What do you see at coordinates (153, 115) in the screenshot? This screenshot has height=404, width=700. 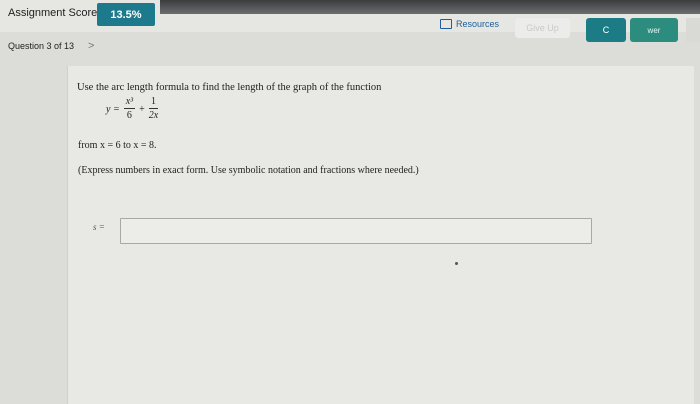 I see `fraction-denominator: 2x` at bounding box center [153, 115].